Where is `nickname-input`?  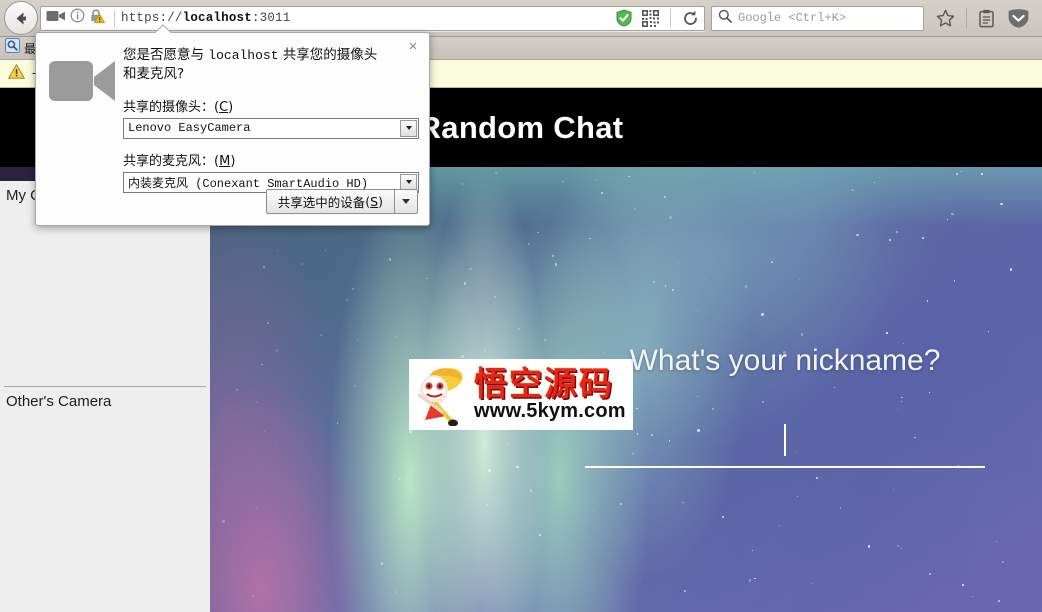
nickname-input is located at coordinates (785, 445).